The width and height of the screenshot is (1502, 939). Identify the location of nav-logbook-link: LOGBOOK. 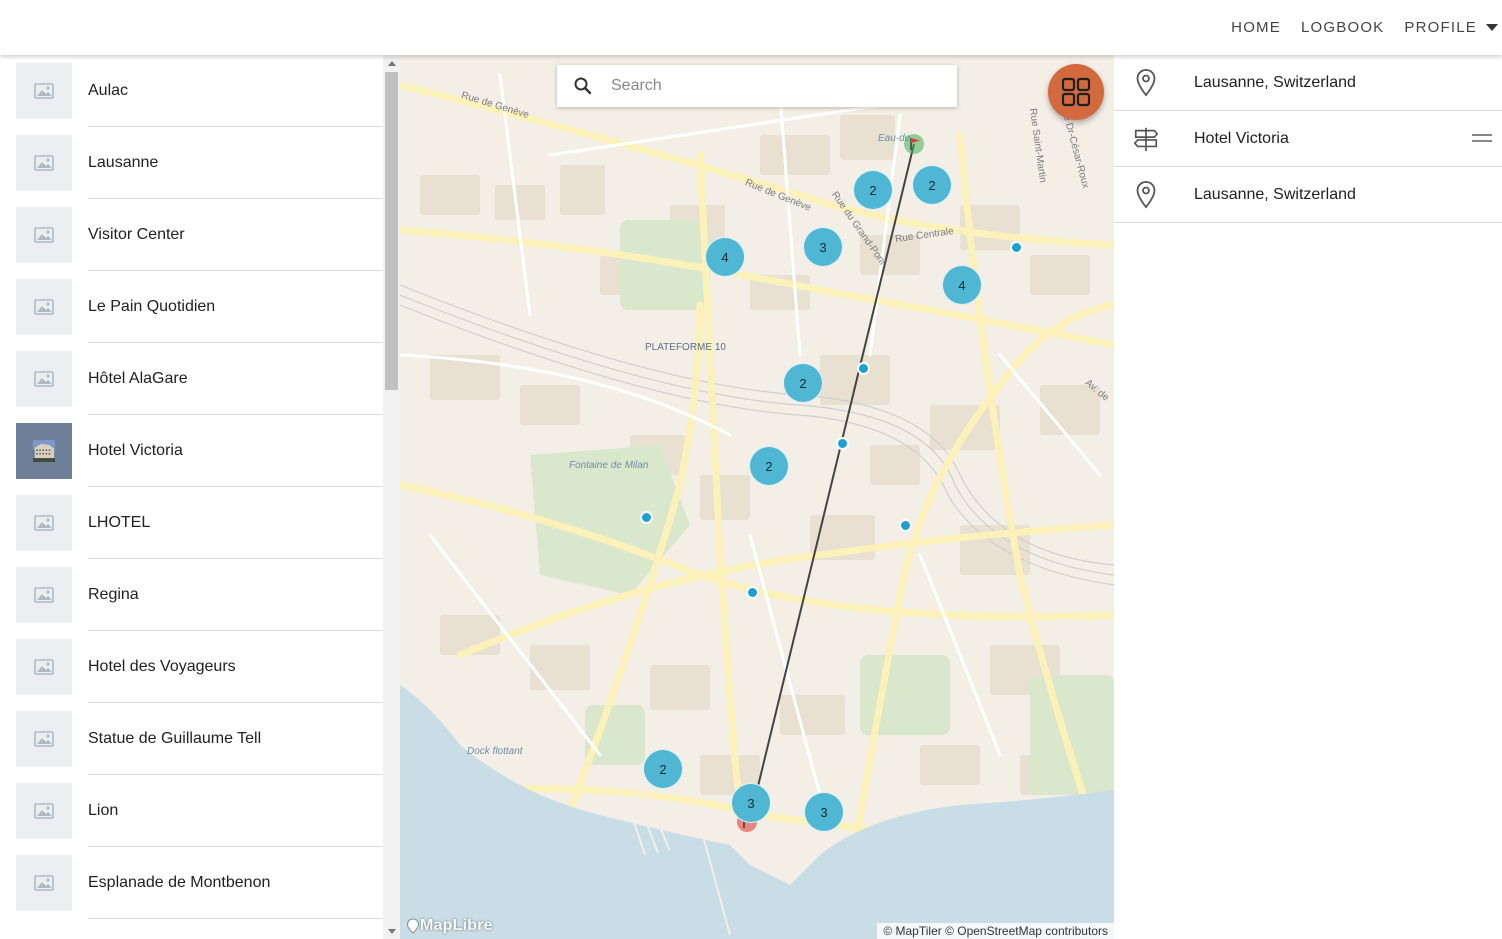
(1342, 27).